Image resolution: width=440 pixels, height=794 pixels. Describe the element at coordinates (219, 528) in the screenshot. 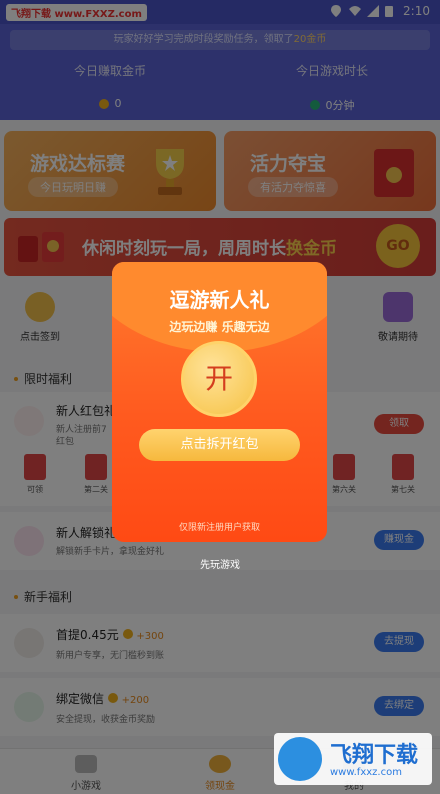

I see `modal-footnote: 仅限新注册用户获取` at that location.